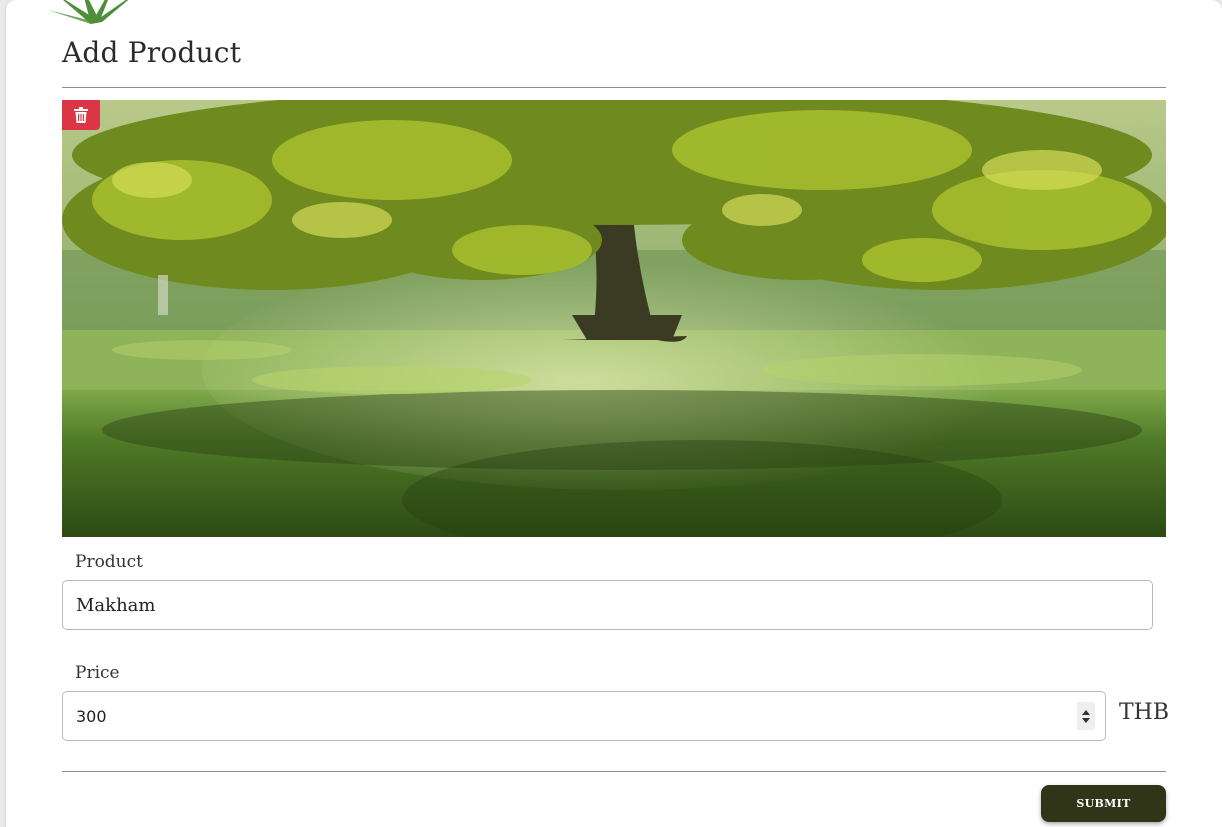 This screenshot has width=1222, height=827. Describe the element at coordinates (109, 562) in the screenshot. I see `product-label: Product` at that location.